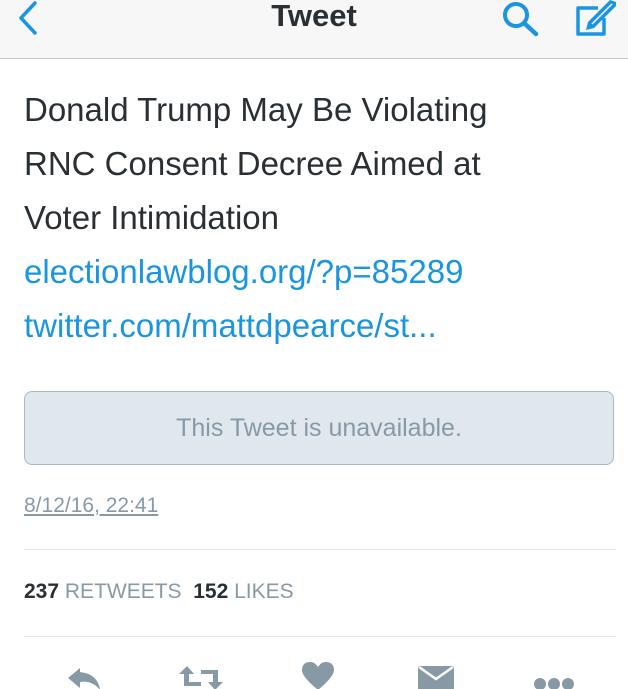 The width and height of the screenshot is (628, 689). What do you see at coordinates (201, 677) in the screenshot?
I see `retweet-icon` at bounding box center [201, 677].